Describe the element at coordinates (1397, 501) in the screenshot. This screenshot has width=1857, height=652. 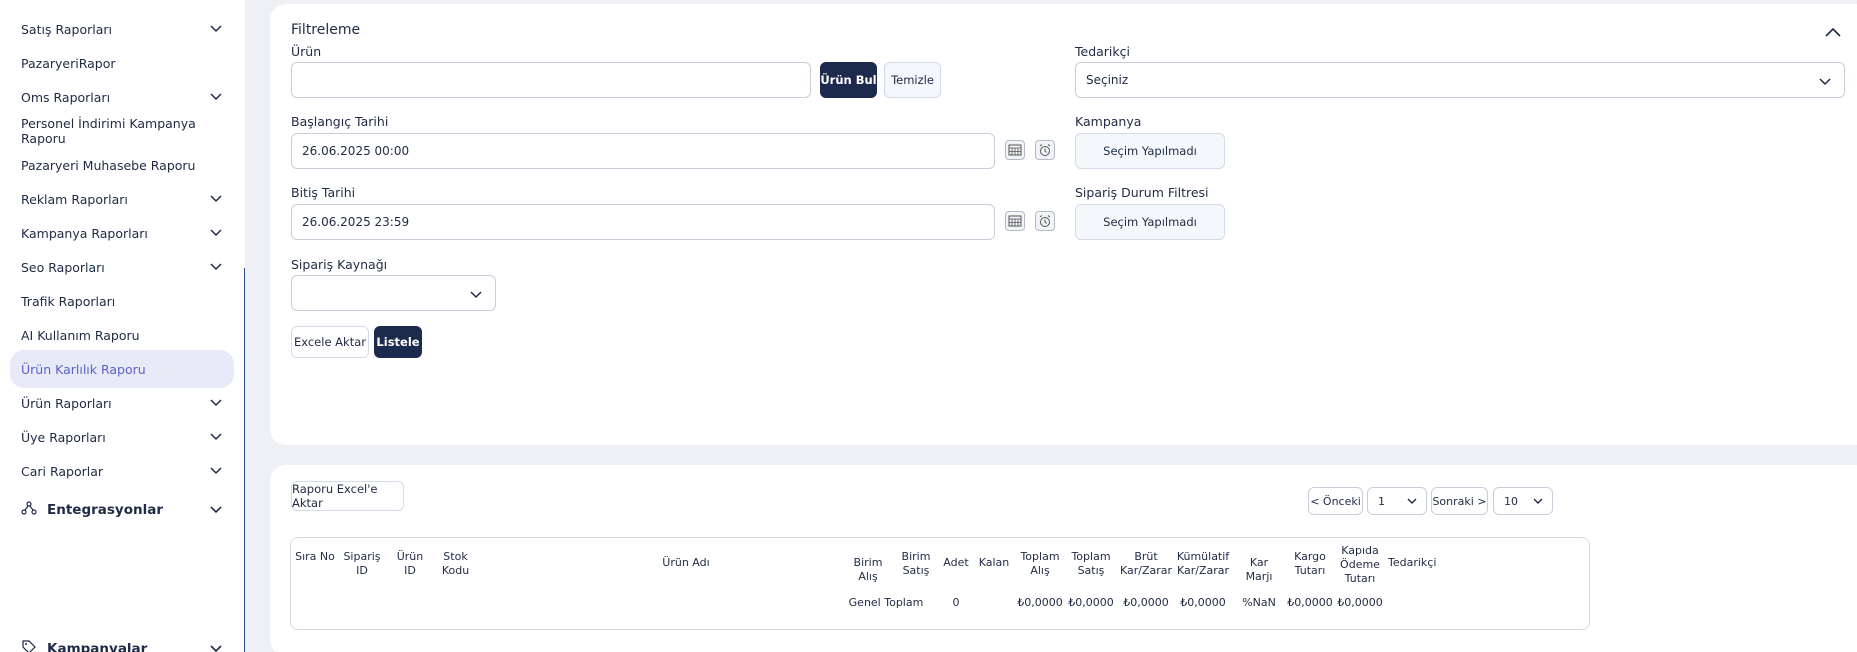
I see `page-select: 1` at that location.